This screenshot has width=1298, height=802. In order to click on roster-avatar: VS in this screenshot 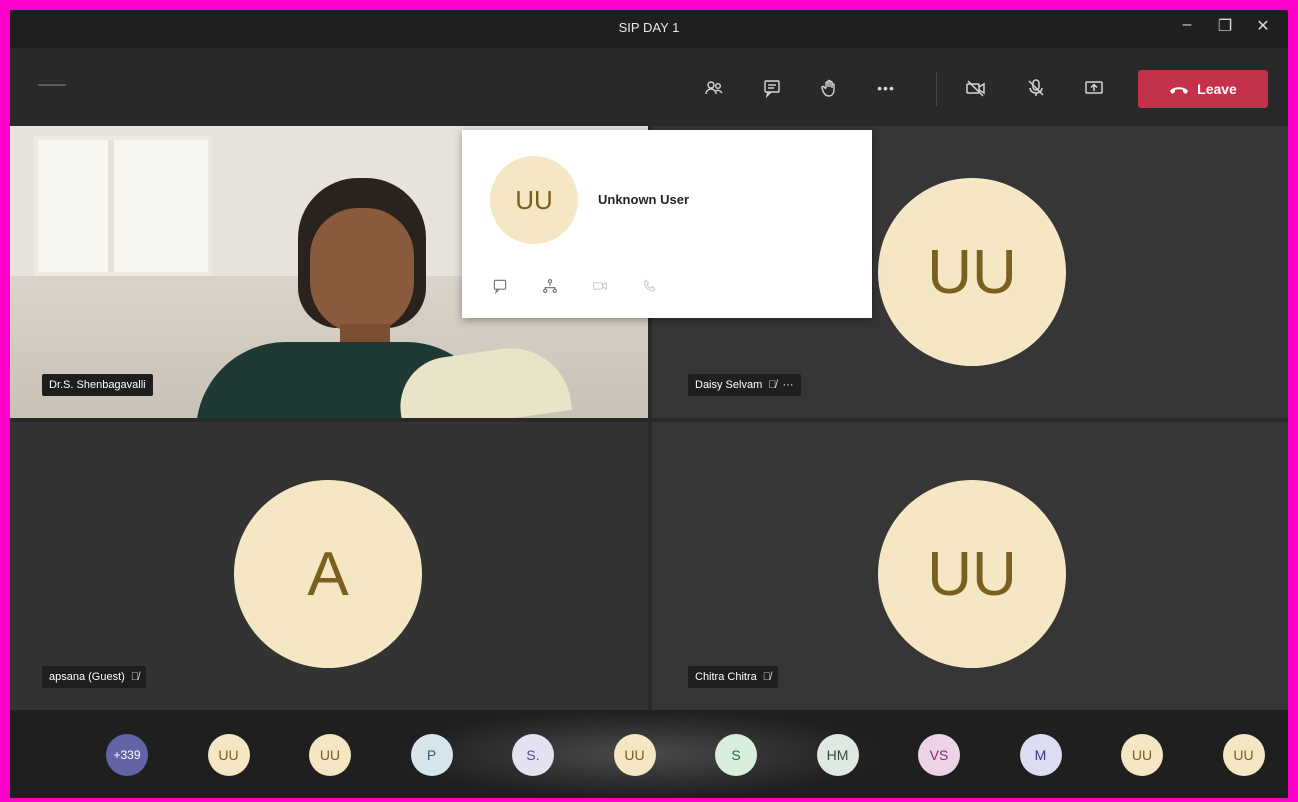, I will do `click(939, 755)`.